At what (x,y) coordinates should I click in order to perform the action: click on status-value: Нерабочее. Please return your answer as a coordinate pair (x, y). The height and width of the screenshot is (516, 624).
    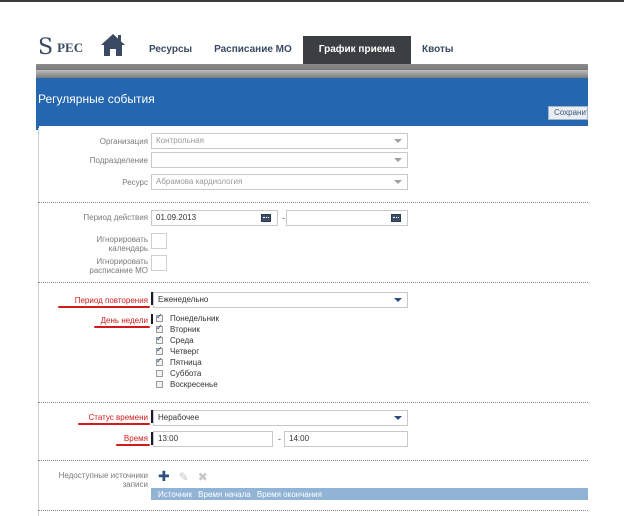
    Looking at the image, I should click on (179, 417).